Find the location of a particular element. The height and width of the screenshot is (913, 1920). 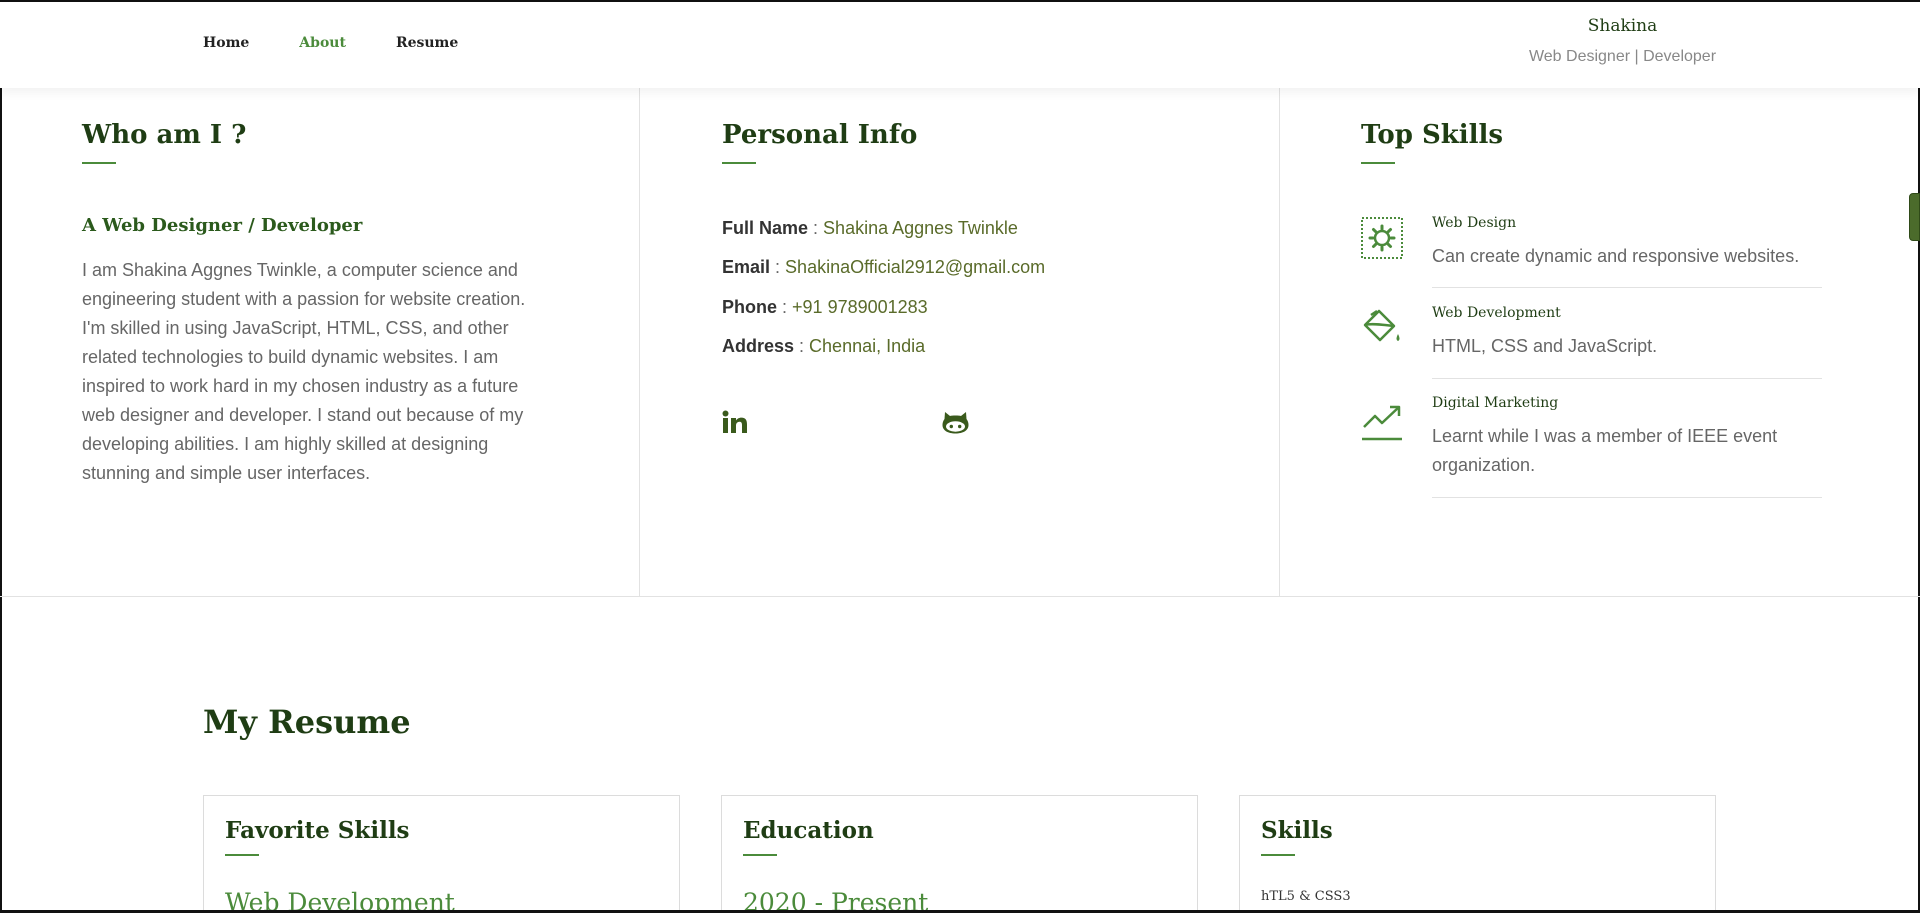

main-nav: Home About Resume is located at coordinates (330, 43).